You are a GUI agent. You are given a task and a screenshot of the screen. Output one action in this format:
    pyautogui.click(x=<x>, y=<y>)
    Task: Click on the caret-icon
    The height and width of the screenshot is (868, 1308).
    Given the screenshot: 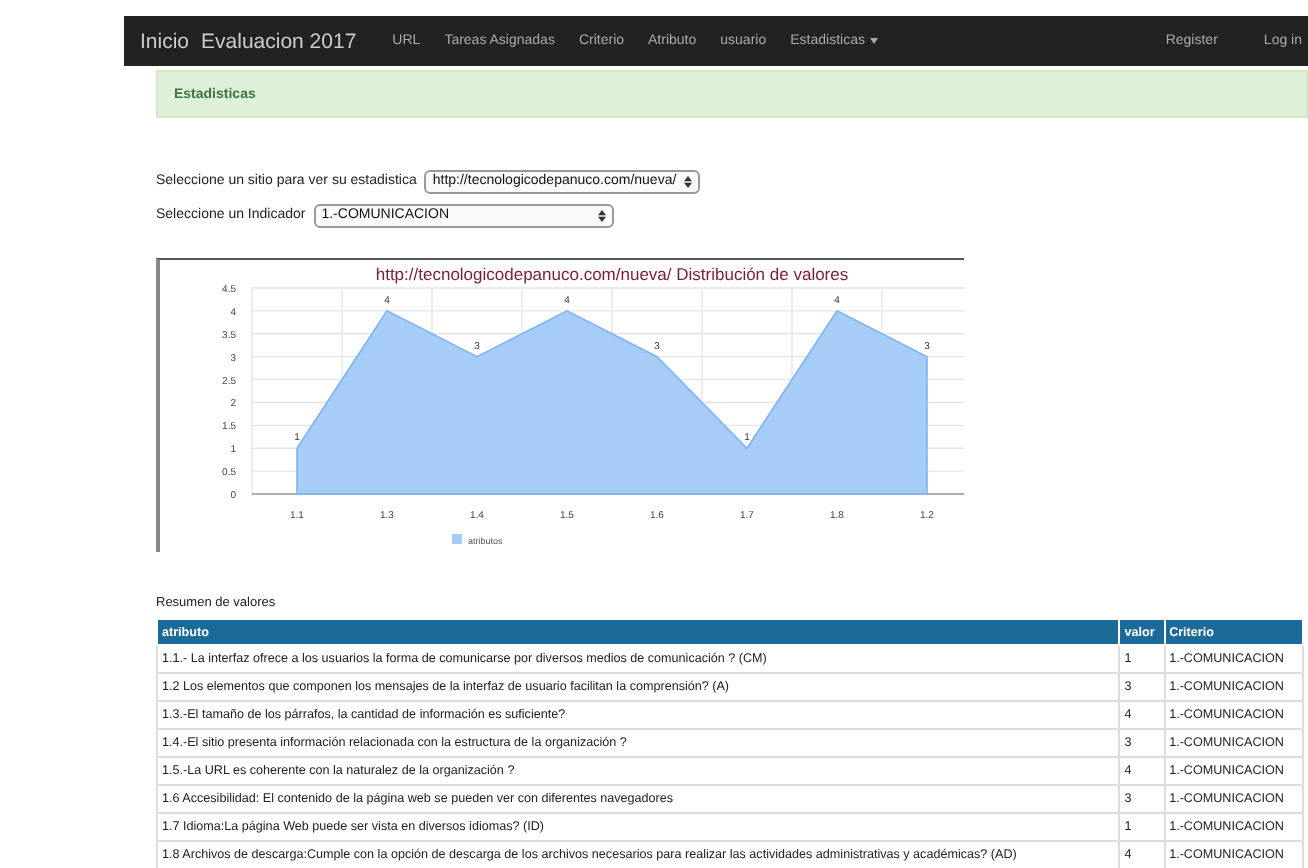 What is the action you would take?
    pyautogui.click(x=874, y=41)
    